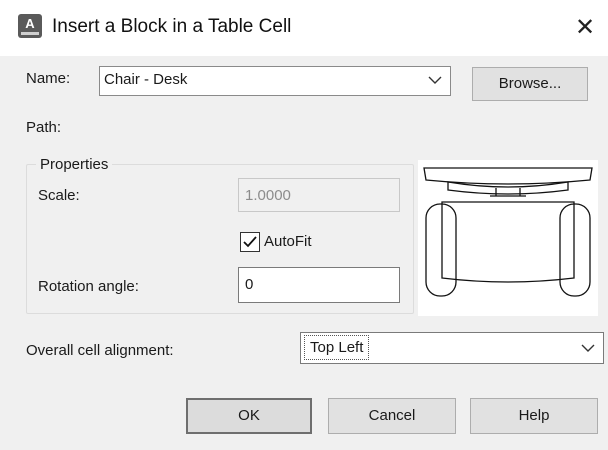 This screenshot has width=608, height=450. What do you see at coordinates (319, 285) in the screenshot?
I see `rotation-angle-input: 0` at bounding box center [319, 285].